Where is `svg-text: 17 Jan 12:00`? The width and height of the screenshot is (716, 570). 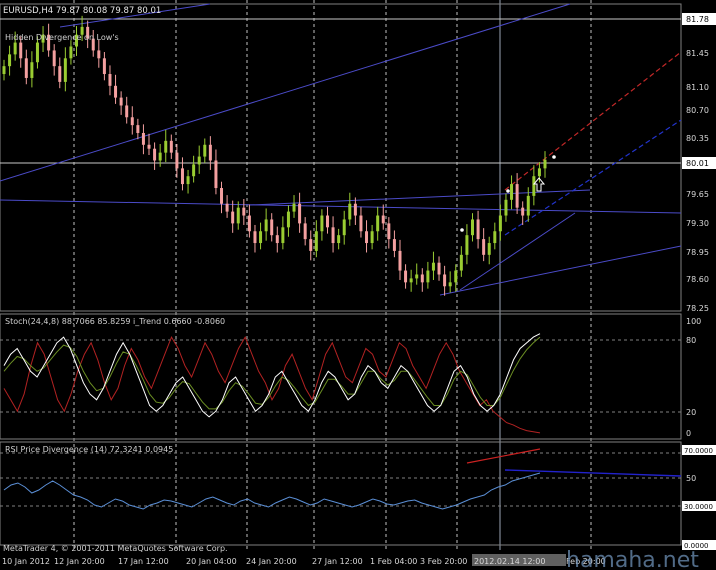
svg-text: 17 Jan 12:00 is located at coordinates (143, 561).